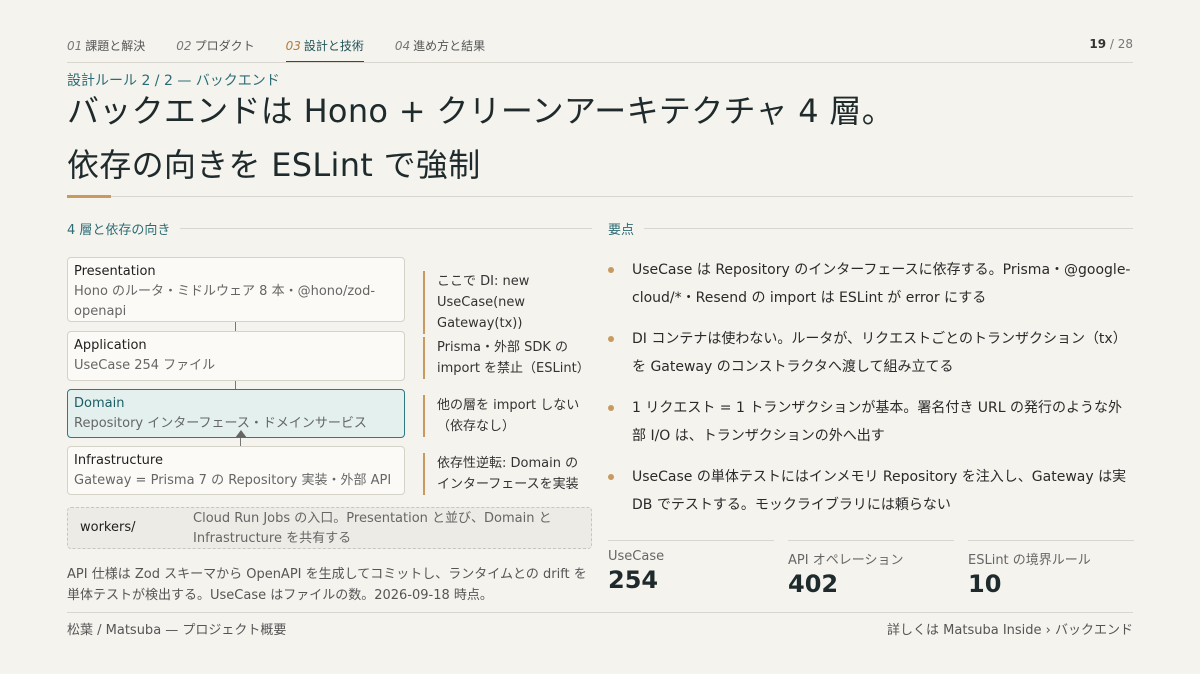 The image size is (1200, 674). I want to click on tab-number: 03, so click(293, 46).